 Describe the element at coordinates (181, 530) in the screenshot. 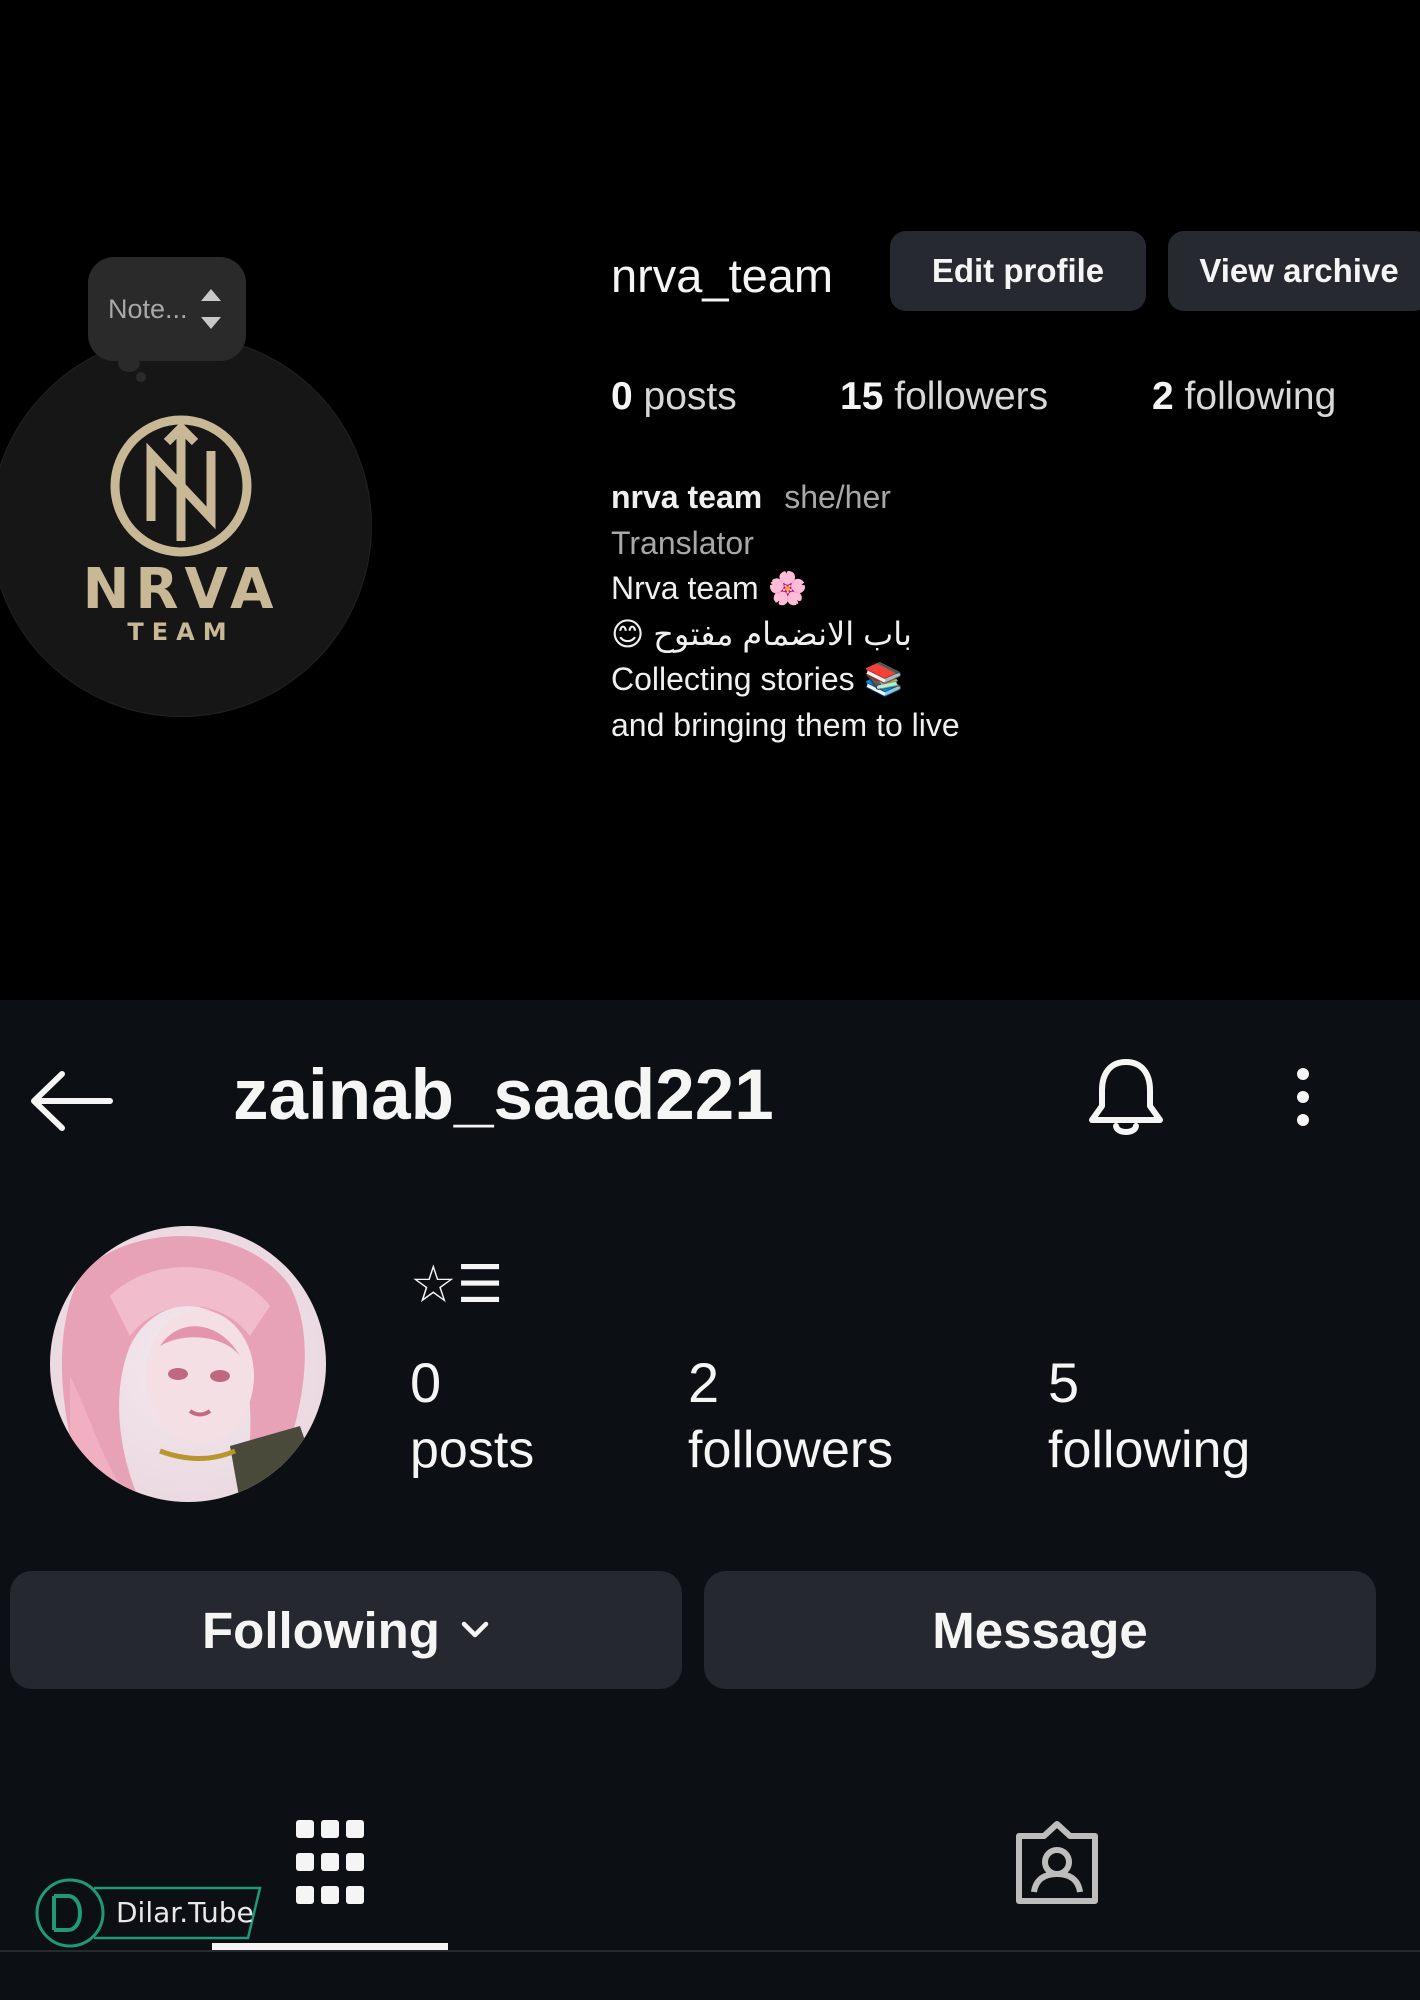

I see `nrva-logo: NRVA TEAM` at that location.